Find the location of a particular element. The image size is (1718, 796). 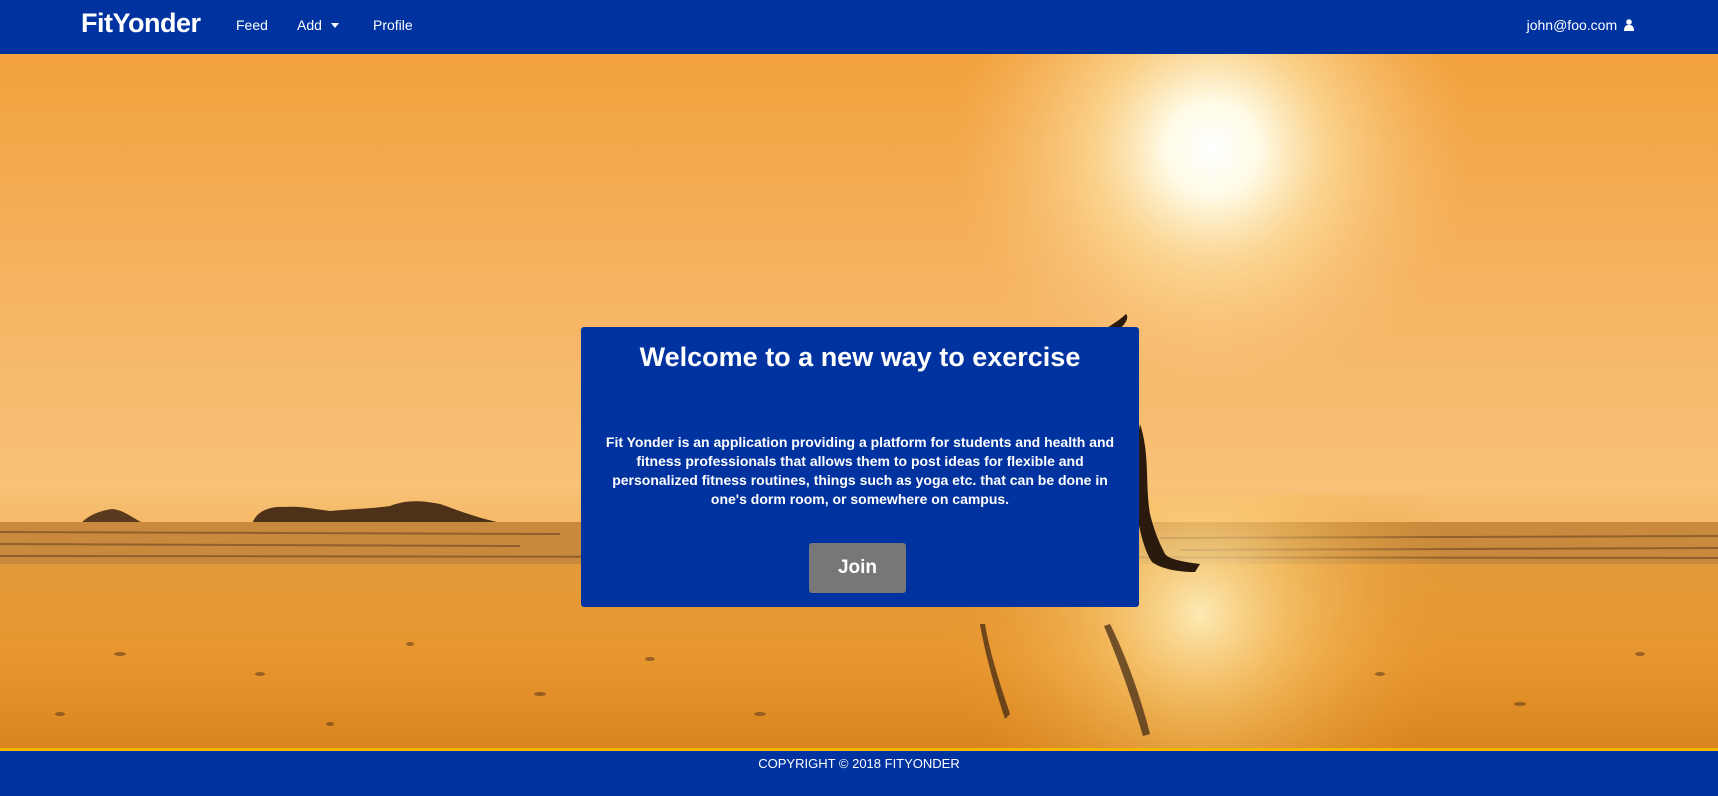

caret-down-icon is located at coordinates (334, 25).